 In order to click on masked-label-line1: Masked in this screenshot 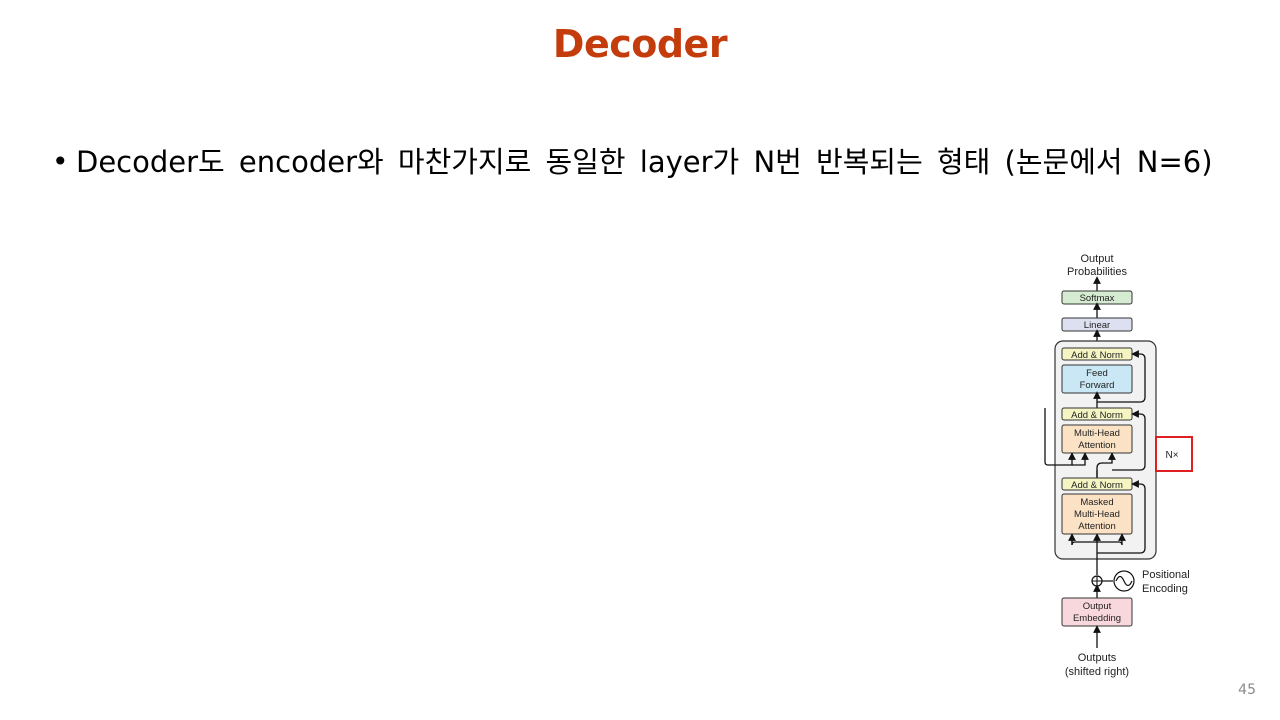, I will do `click(1096, 502)`.